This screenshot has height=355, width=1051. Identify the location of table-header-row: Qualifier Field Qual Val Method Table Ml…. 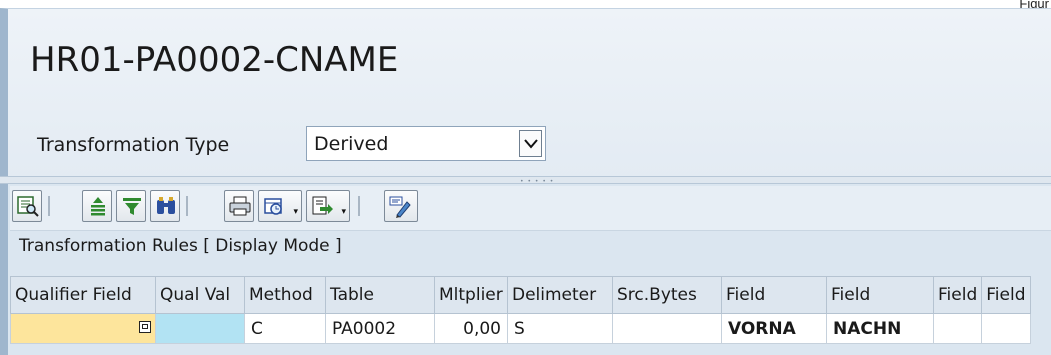
(520, 295).